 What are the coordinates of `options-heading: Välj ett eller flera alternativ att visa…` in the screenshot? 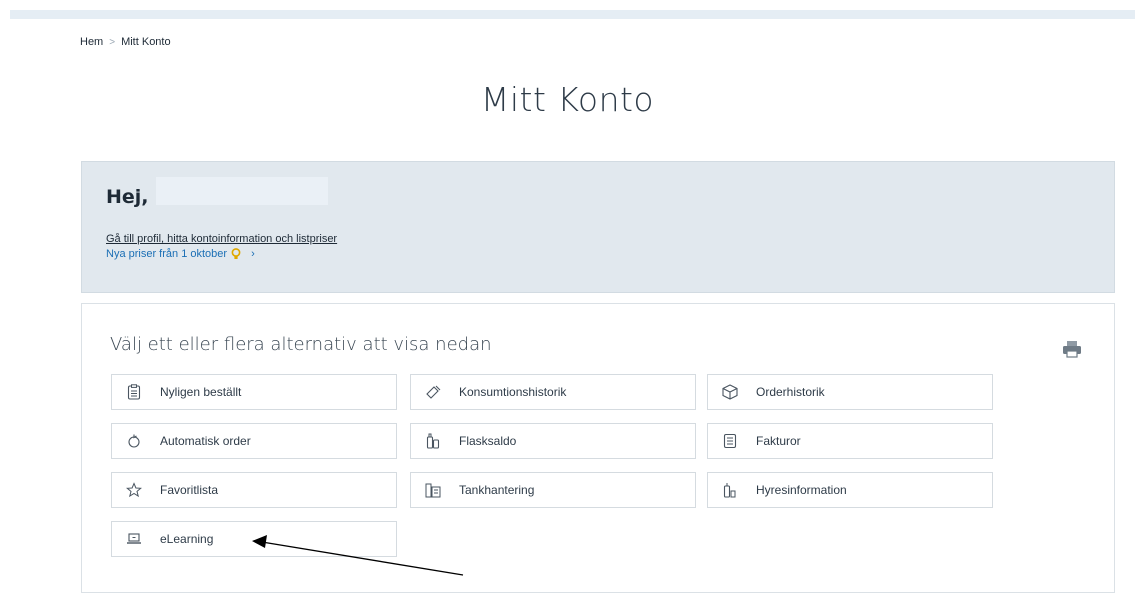 It's located at (301, 344).